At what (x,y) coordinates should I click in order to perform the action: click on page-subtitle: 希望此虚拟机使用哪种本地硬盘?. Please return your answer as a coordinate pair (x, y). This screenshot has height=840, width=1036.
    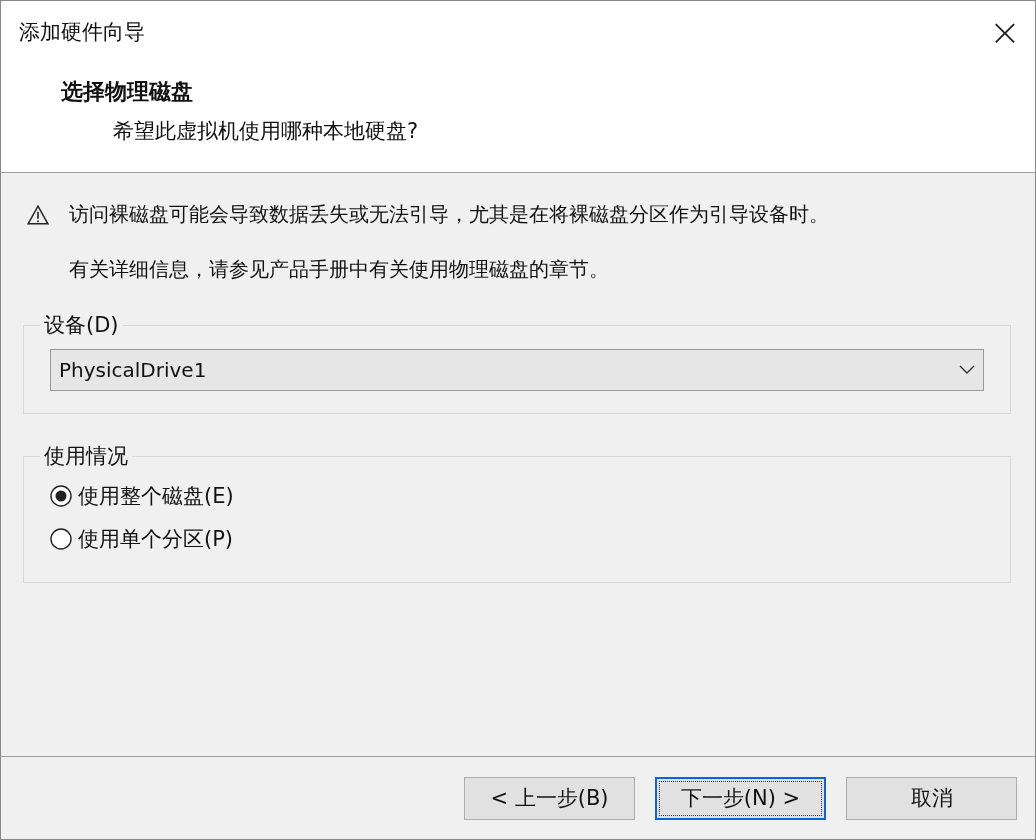
    Looking at the image, I should click on (266, 131).